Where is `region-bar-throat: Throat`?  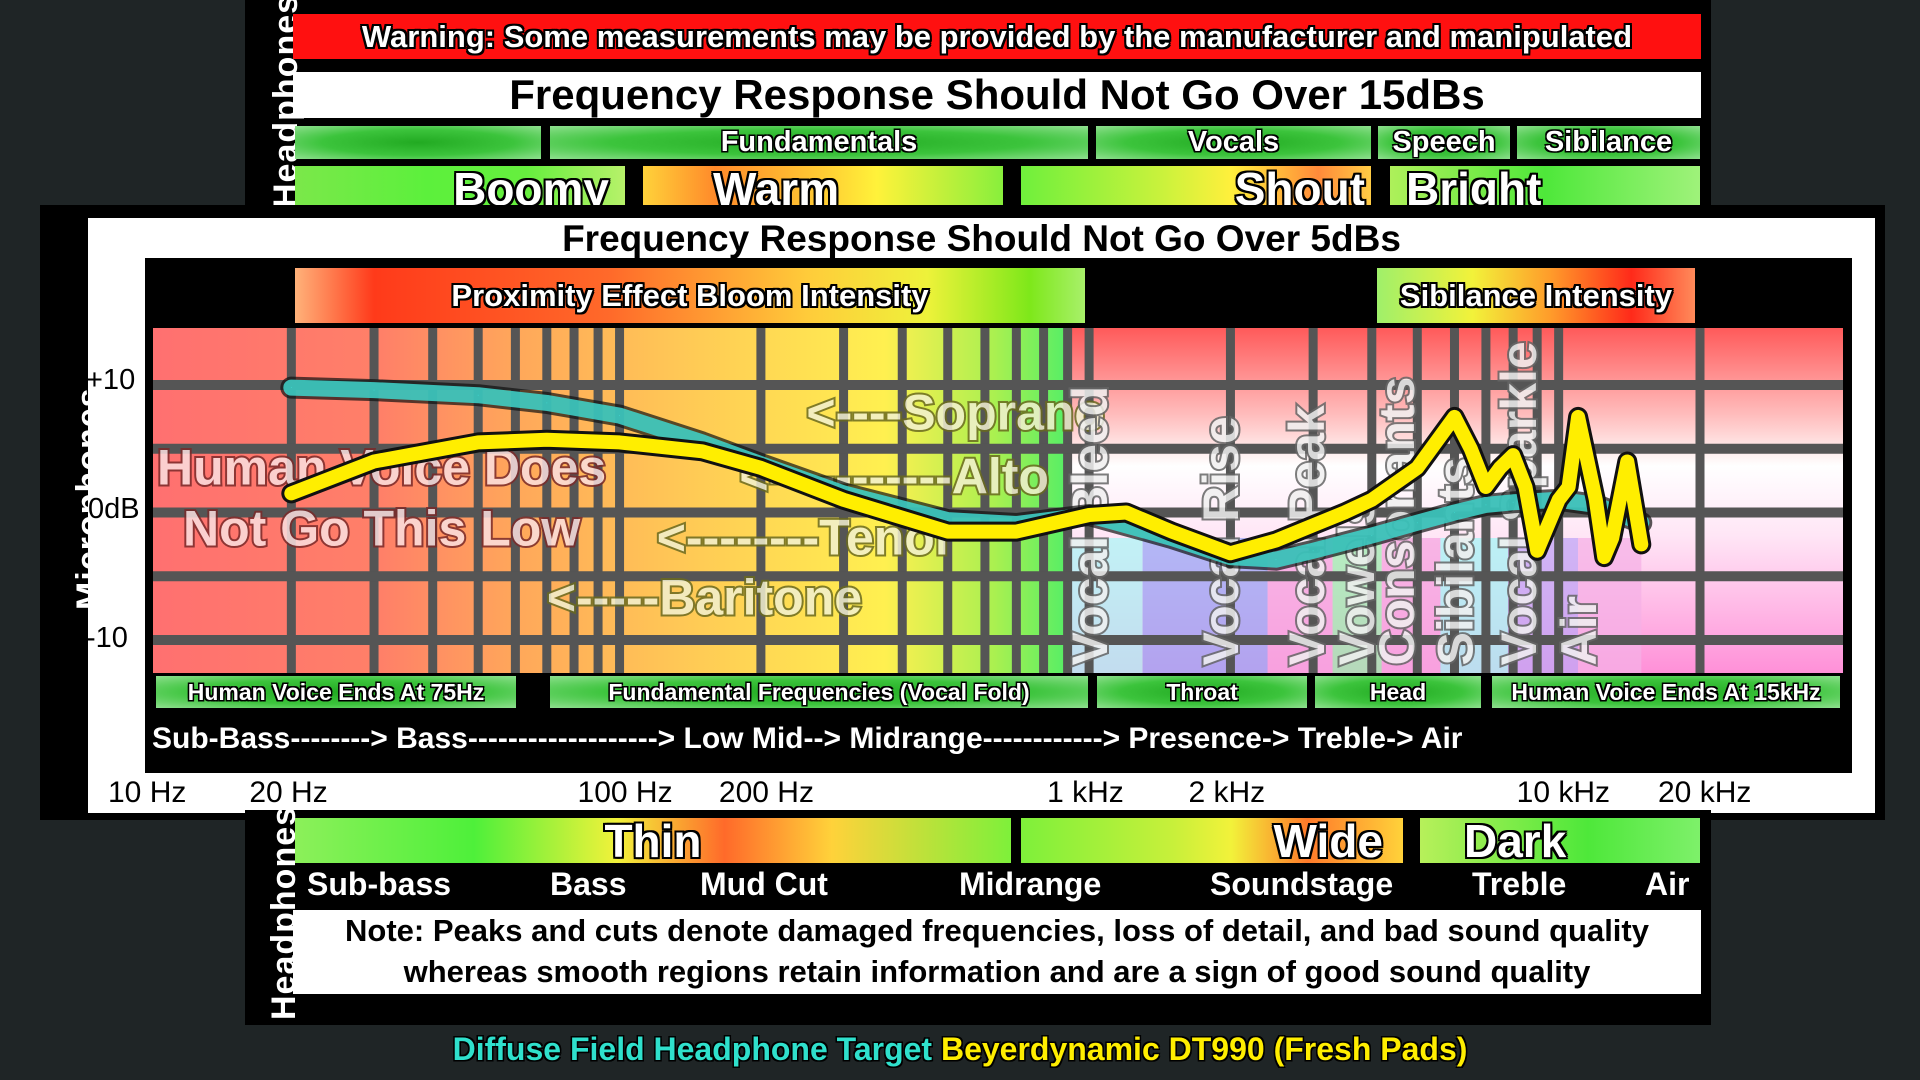 region-bar-throat: Throat is located at coordinates (1202, 692).